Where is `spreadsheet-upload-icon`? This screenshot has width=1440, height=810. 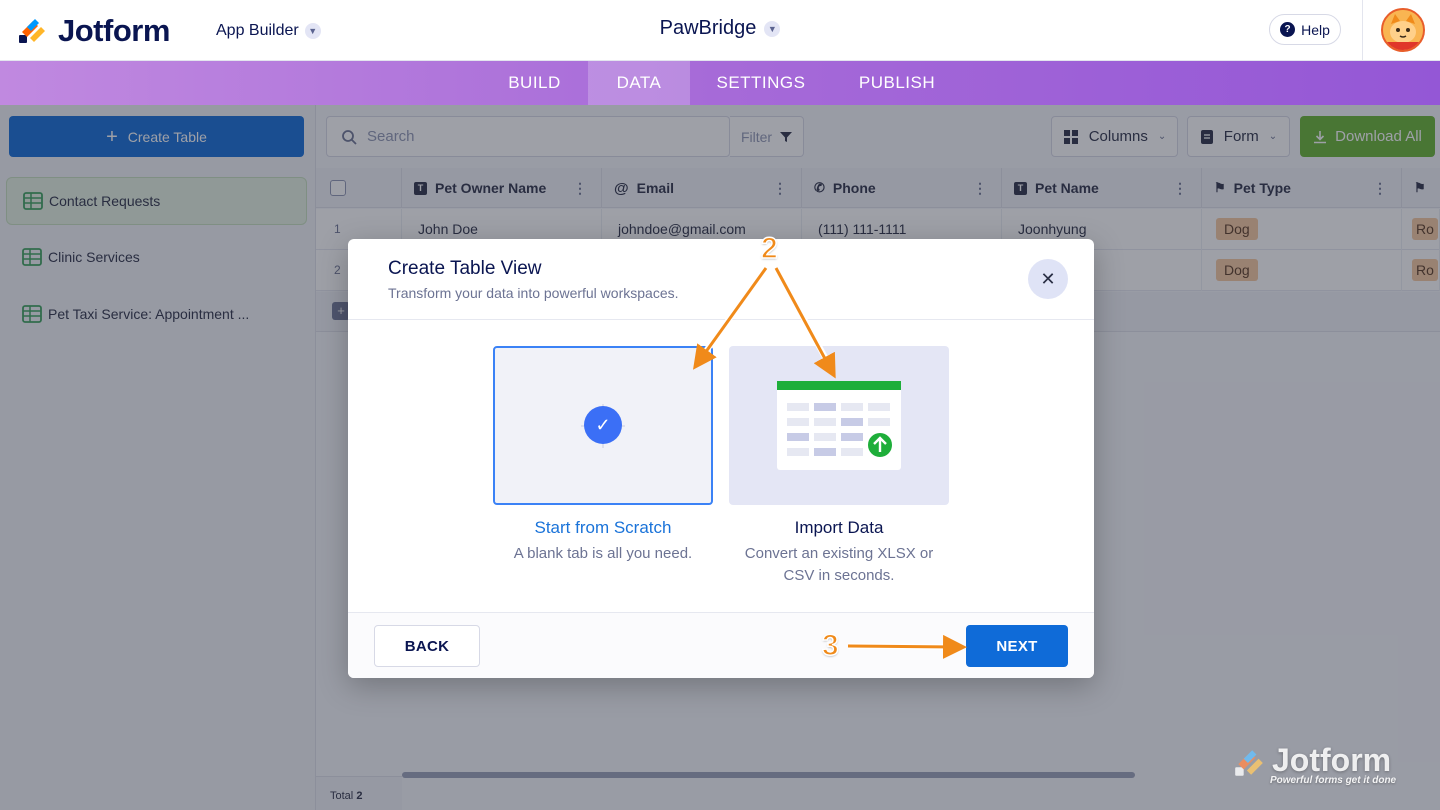 spreadsheet-upload-icon is located at coordinates (839, 425).